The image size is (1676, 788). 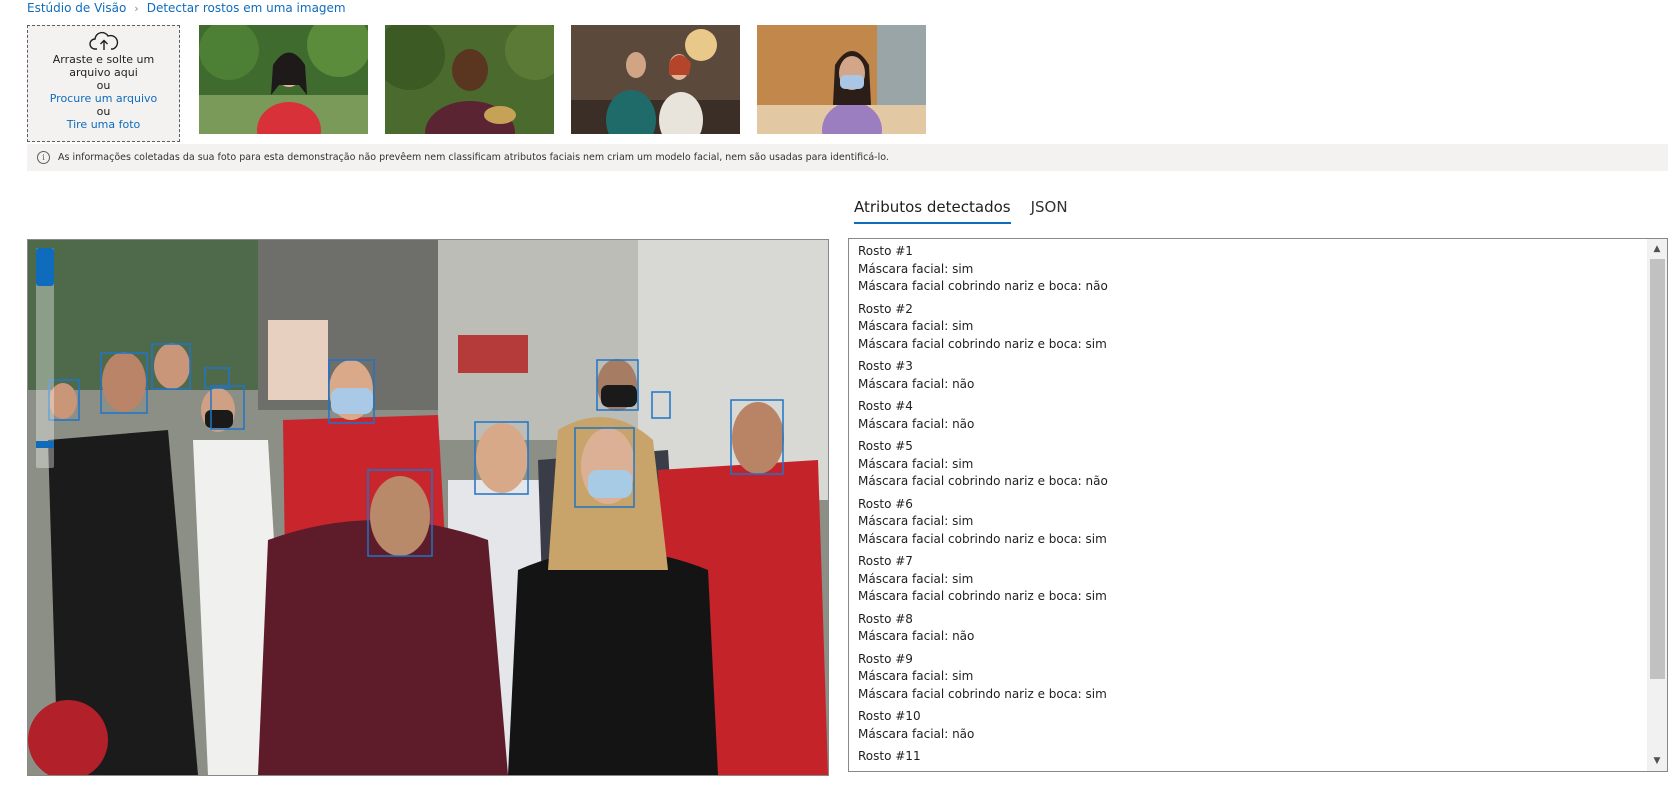 What do you see at coordinates (1249, 415) in the screenshot?
I see `face-item-4: Rosto #4 Máscara facial: não` at bounding box center [1249, 415].